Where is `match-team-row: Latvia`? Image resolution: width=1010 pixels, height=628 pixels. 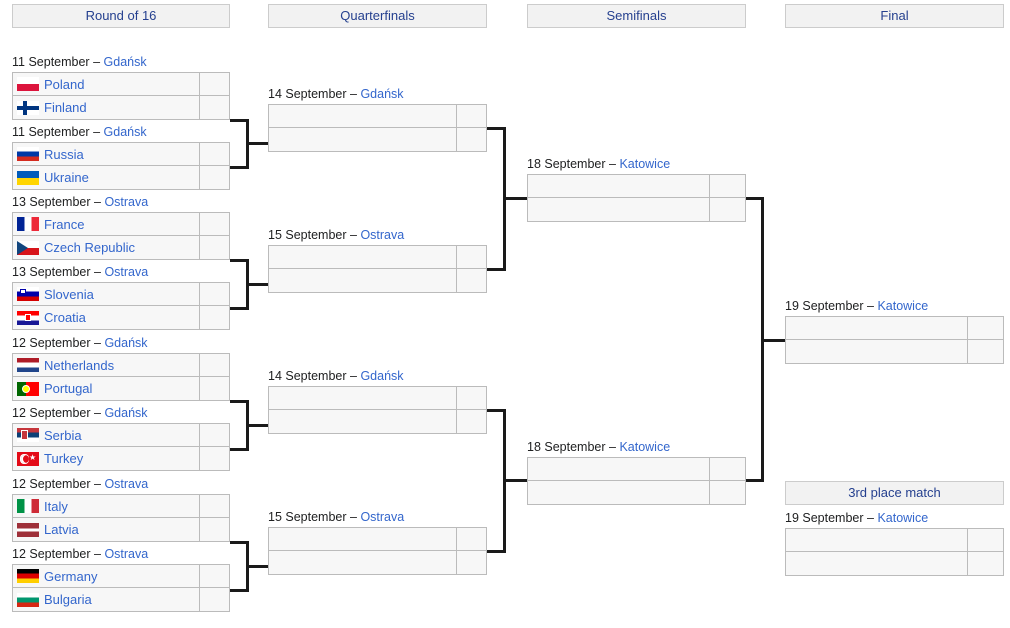 match-team-row: Latvia is located at coordinates (121, 530).